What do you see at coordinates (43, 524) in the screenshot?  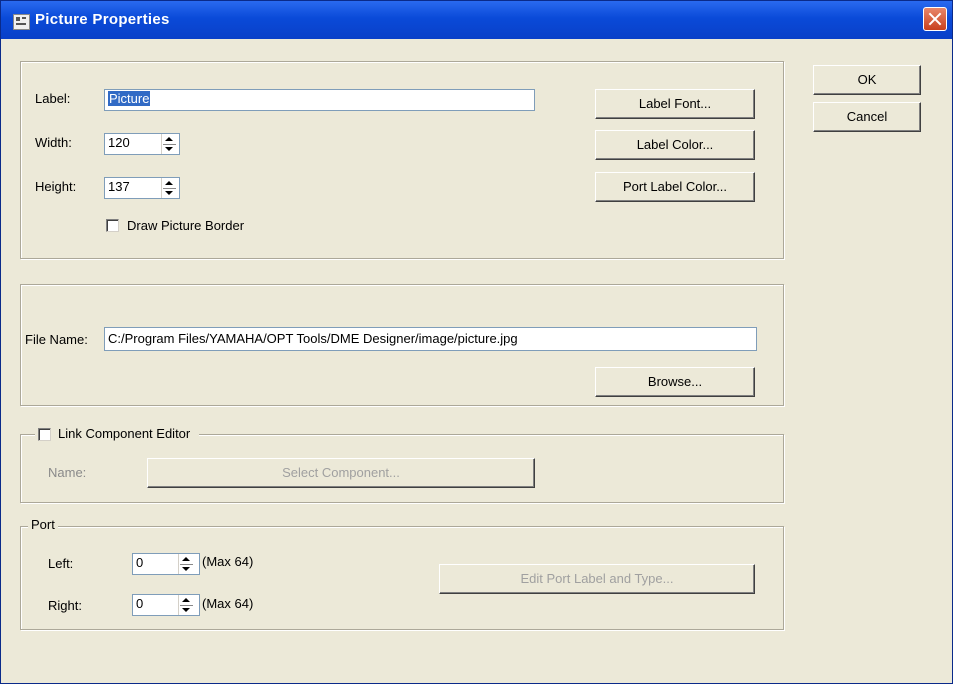 I see `port-legend: Port` at bounding box center [43, 524].